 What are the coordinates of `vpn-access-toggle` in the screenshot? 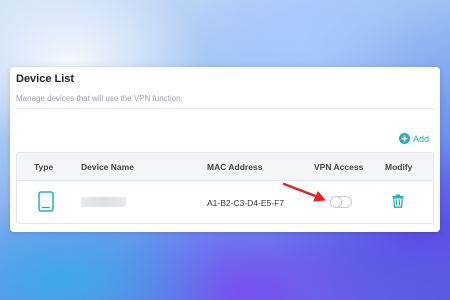 It's located at (341, 202).